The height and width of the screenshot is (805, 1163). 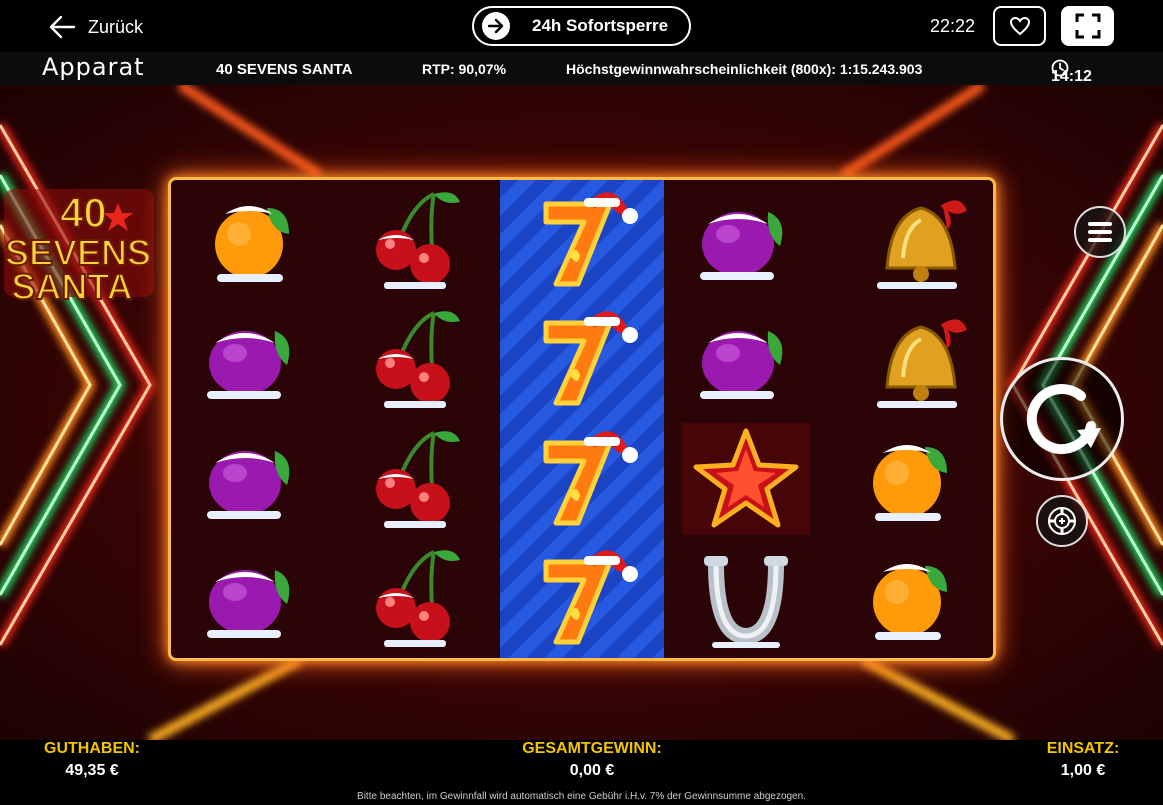 What do you see at coordinates (1083, 760) in the screenshot?
I see `bet-display: EINSATZ: 1,00 €` at bounding box center [1083, 760].